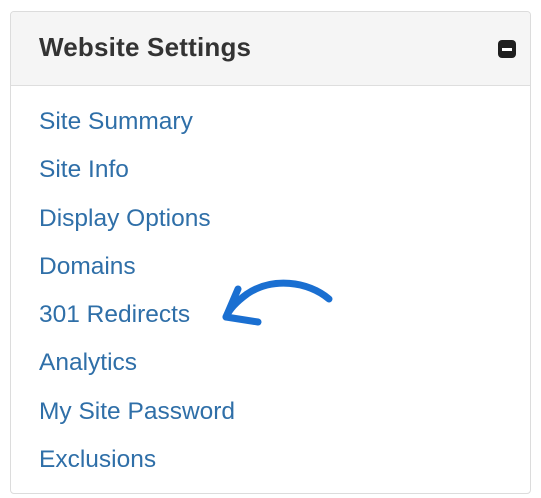 This screenshot has height=498, width=541. I want to click on nav-item-site-summary: Site Summary, so click(137, 132).